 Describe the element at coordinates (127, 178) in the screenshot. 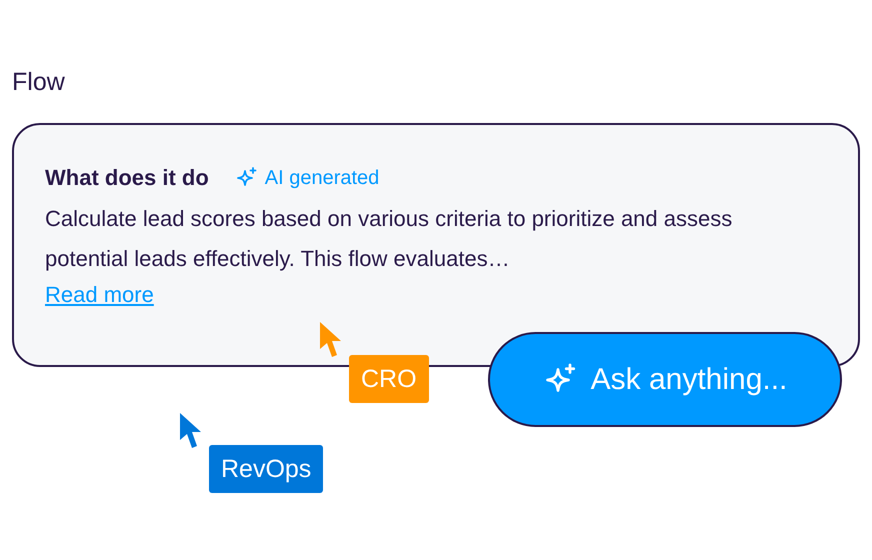

I see `card-title: What does it do` at that location.